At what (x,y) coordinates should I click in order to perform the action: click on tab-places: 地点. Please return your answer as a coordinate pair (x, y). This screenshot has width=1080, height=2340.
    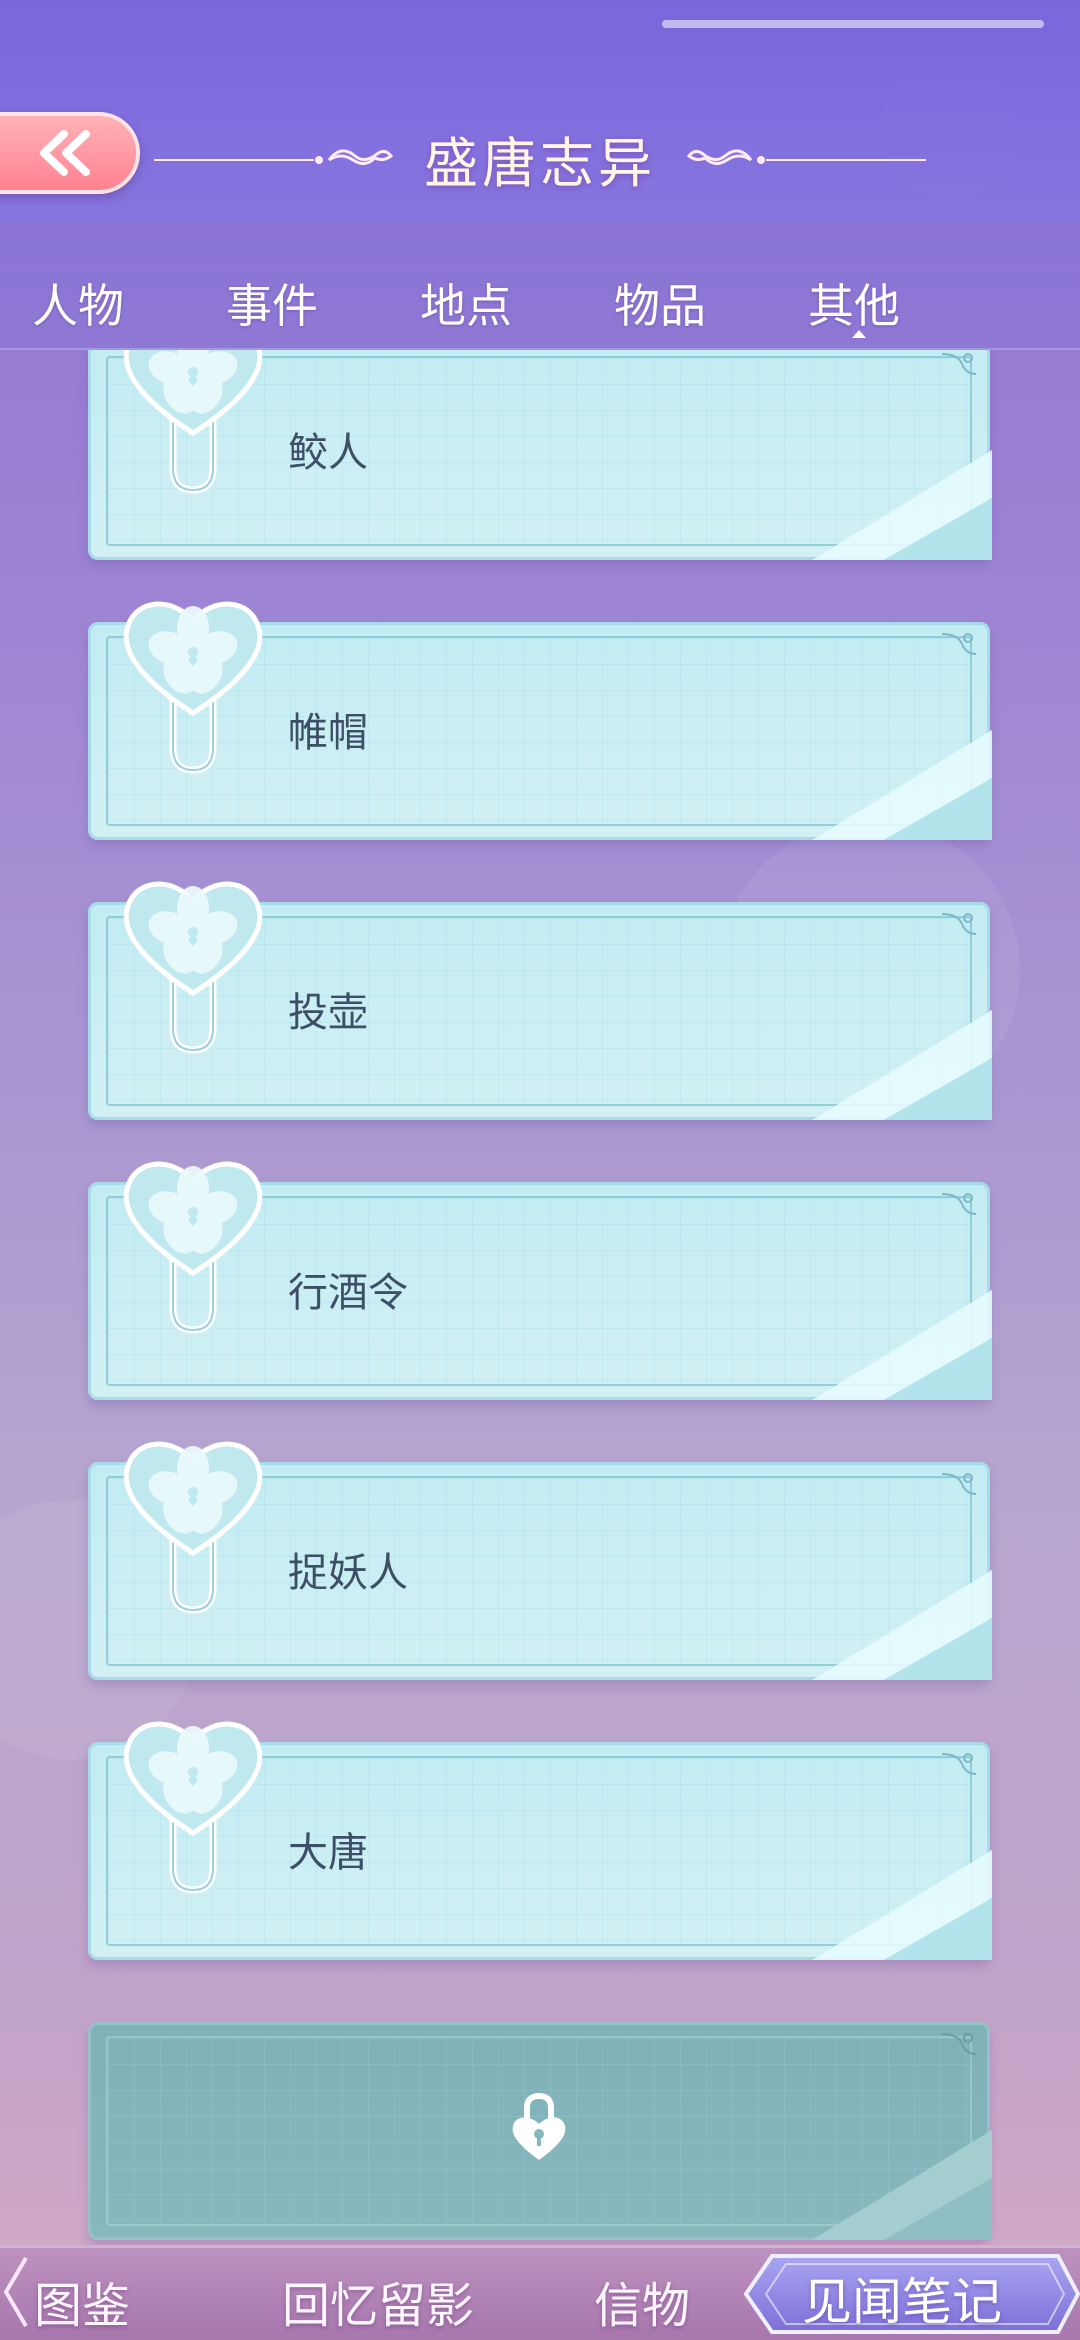
    Looking at the image, I should click on (466, 303).